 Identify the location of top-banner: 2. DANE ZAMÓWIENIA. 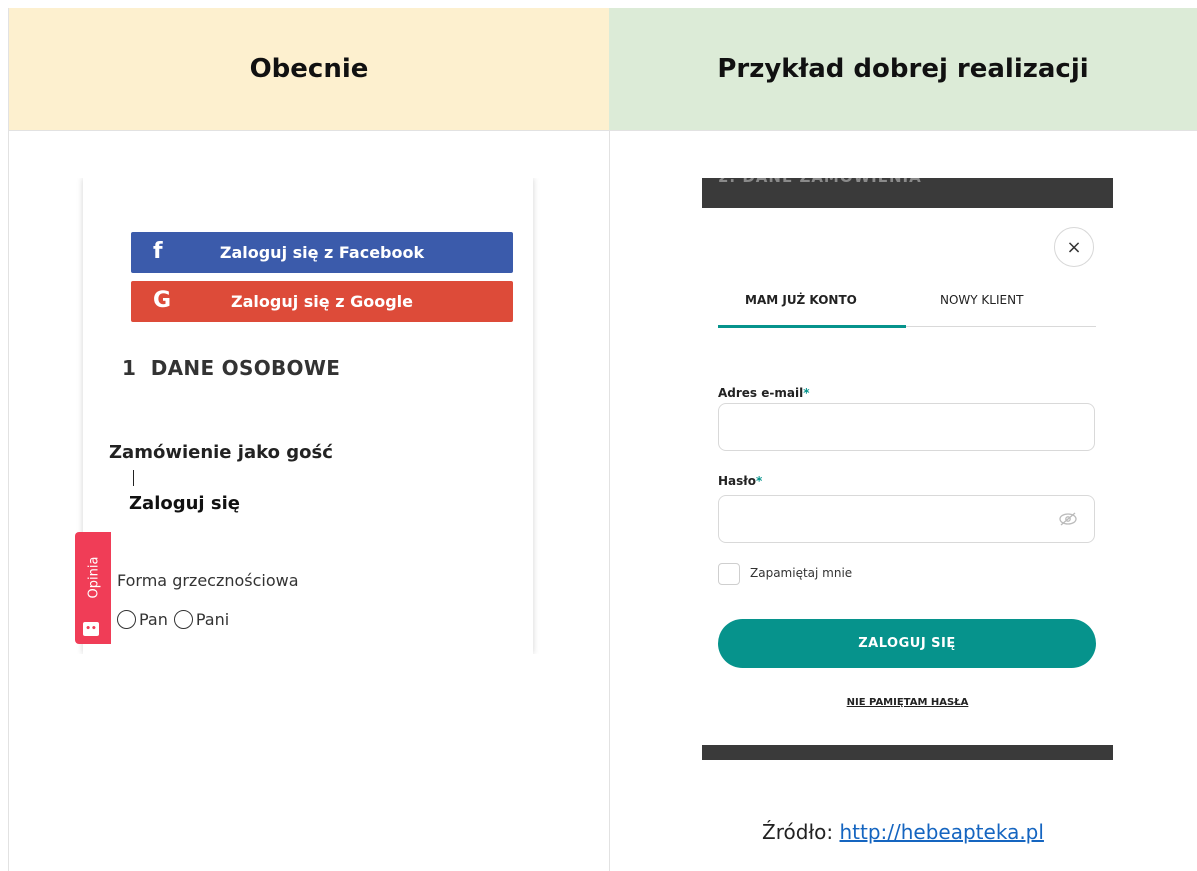
(907, 193).